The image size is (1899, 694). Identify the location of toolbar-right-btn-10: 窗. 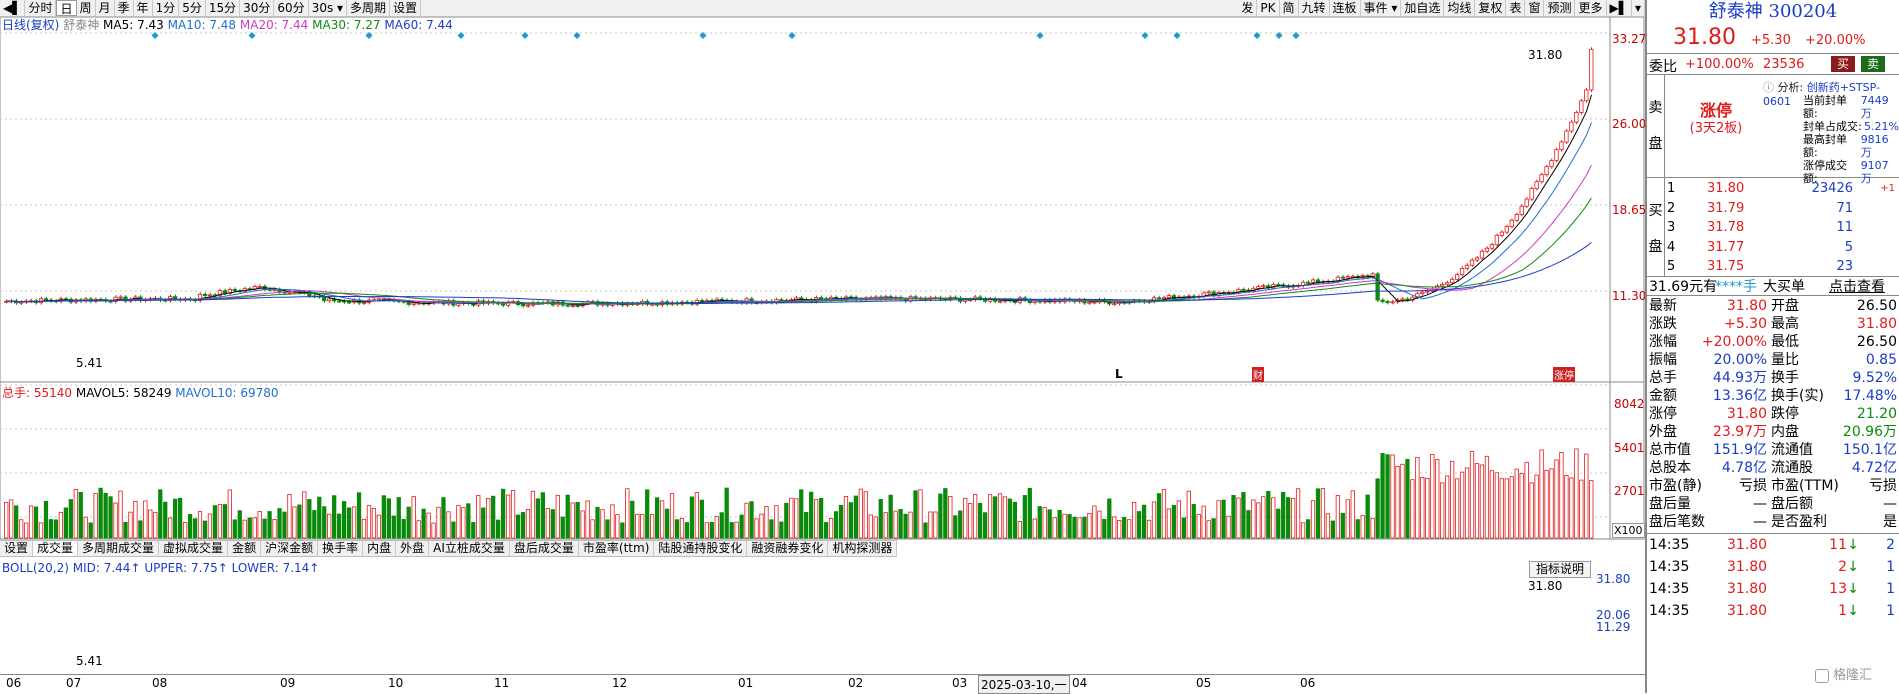
(1535, 8).